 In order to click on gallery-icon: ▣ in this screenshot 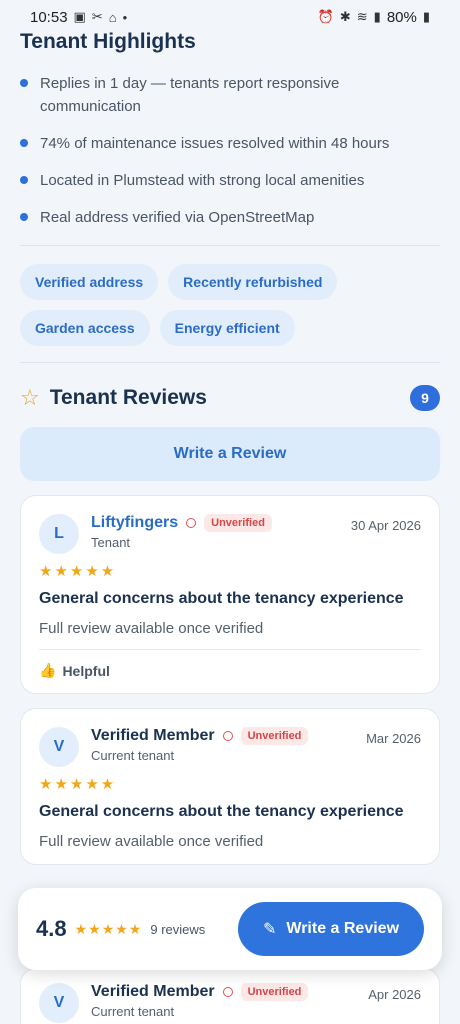, I will do `click(79, 16)`.